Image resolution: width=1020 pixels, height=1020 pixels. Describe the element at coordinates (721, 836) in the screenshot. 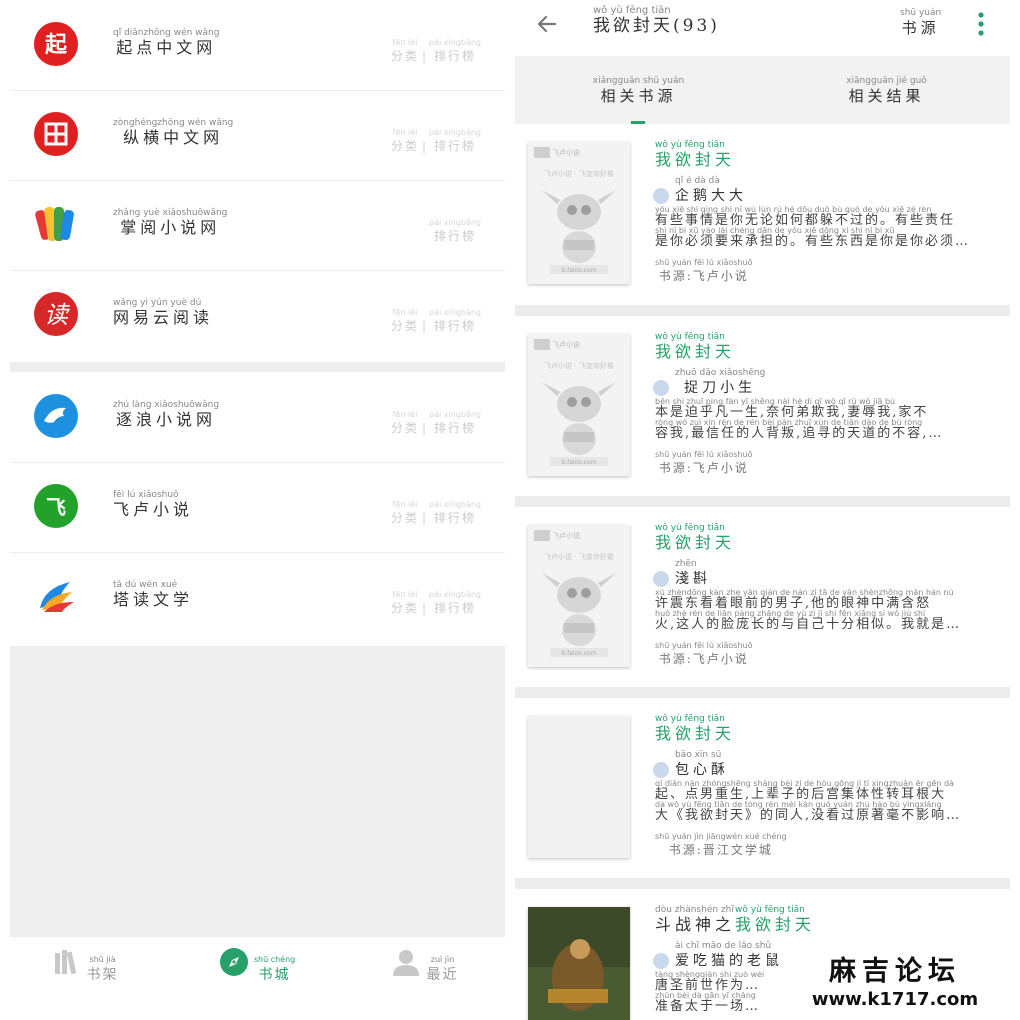

I see `source-name-pinyin: shū yuán jìn jiāngwén xué chéng` at that location.